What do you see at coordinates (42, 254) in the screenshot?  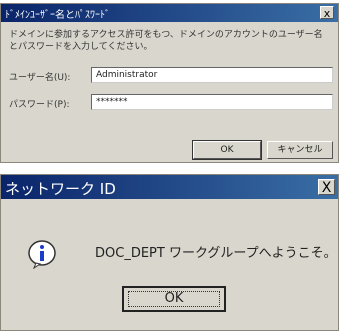 I see `info-icon` at bounding box center [42, 254].